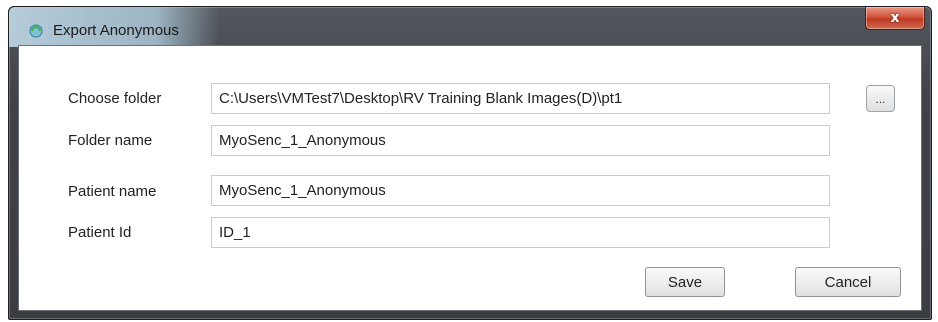 This screenshot has width=938, height=322. Describe the element at coordinates (36, 31) in the screenshot. I see `app-icon` at that location.